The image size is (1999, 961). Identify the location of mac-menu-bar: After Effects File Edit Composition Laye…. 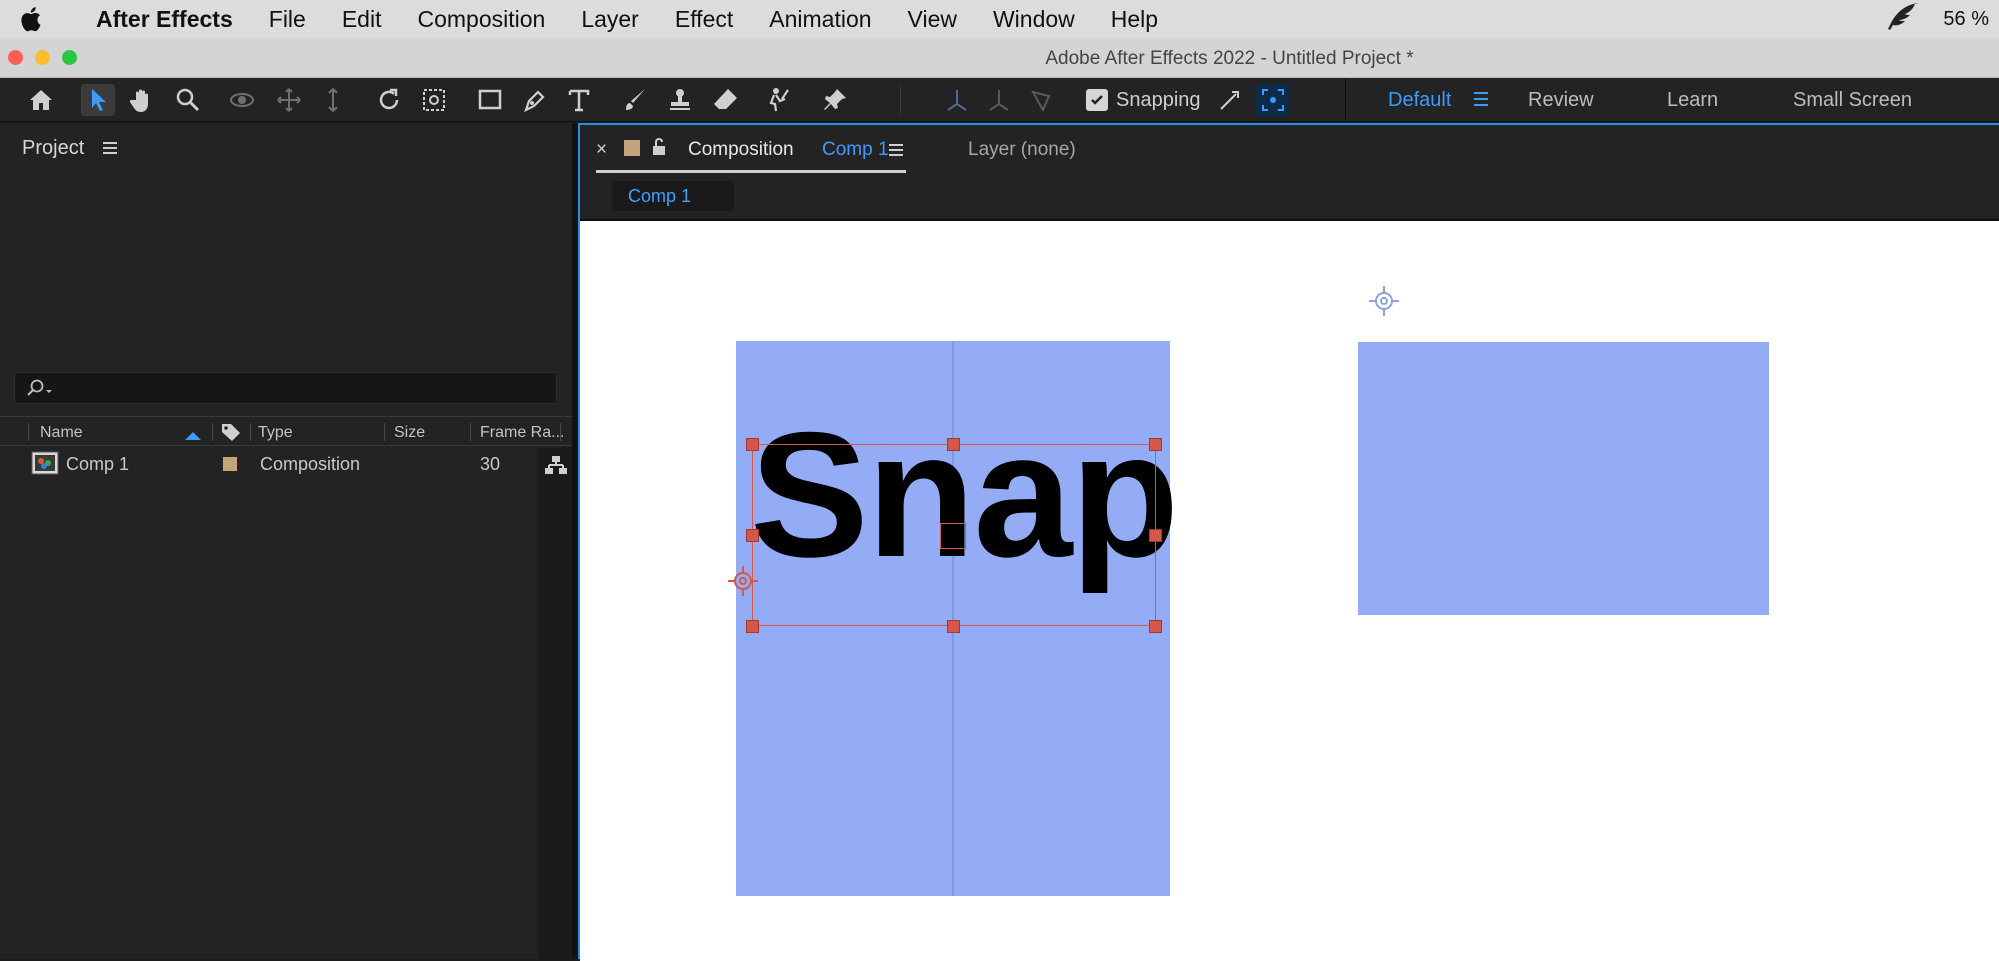
(999, 19).